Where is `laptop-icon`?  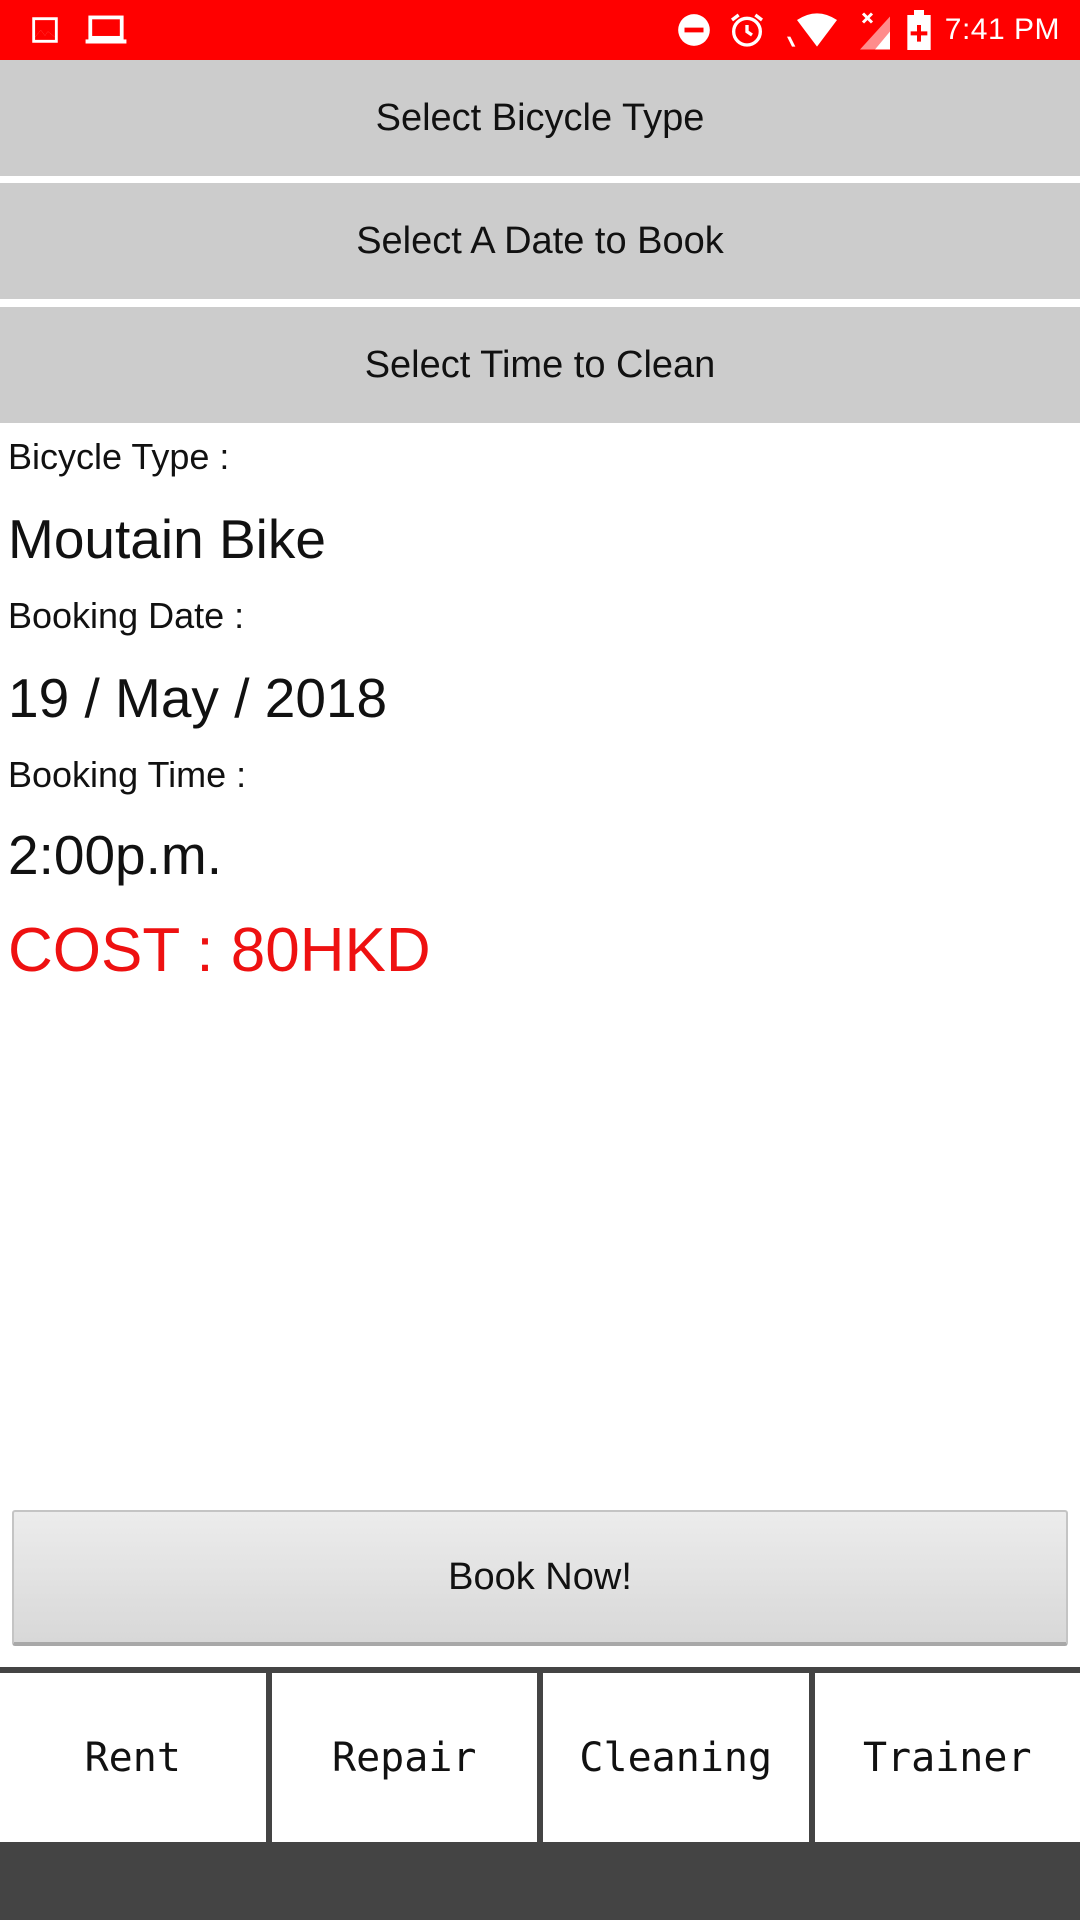 laptop-icon is located at coordinates (106, 30).